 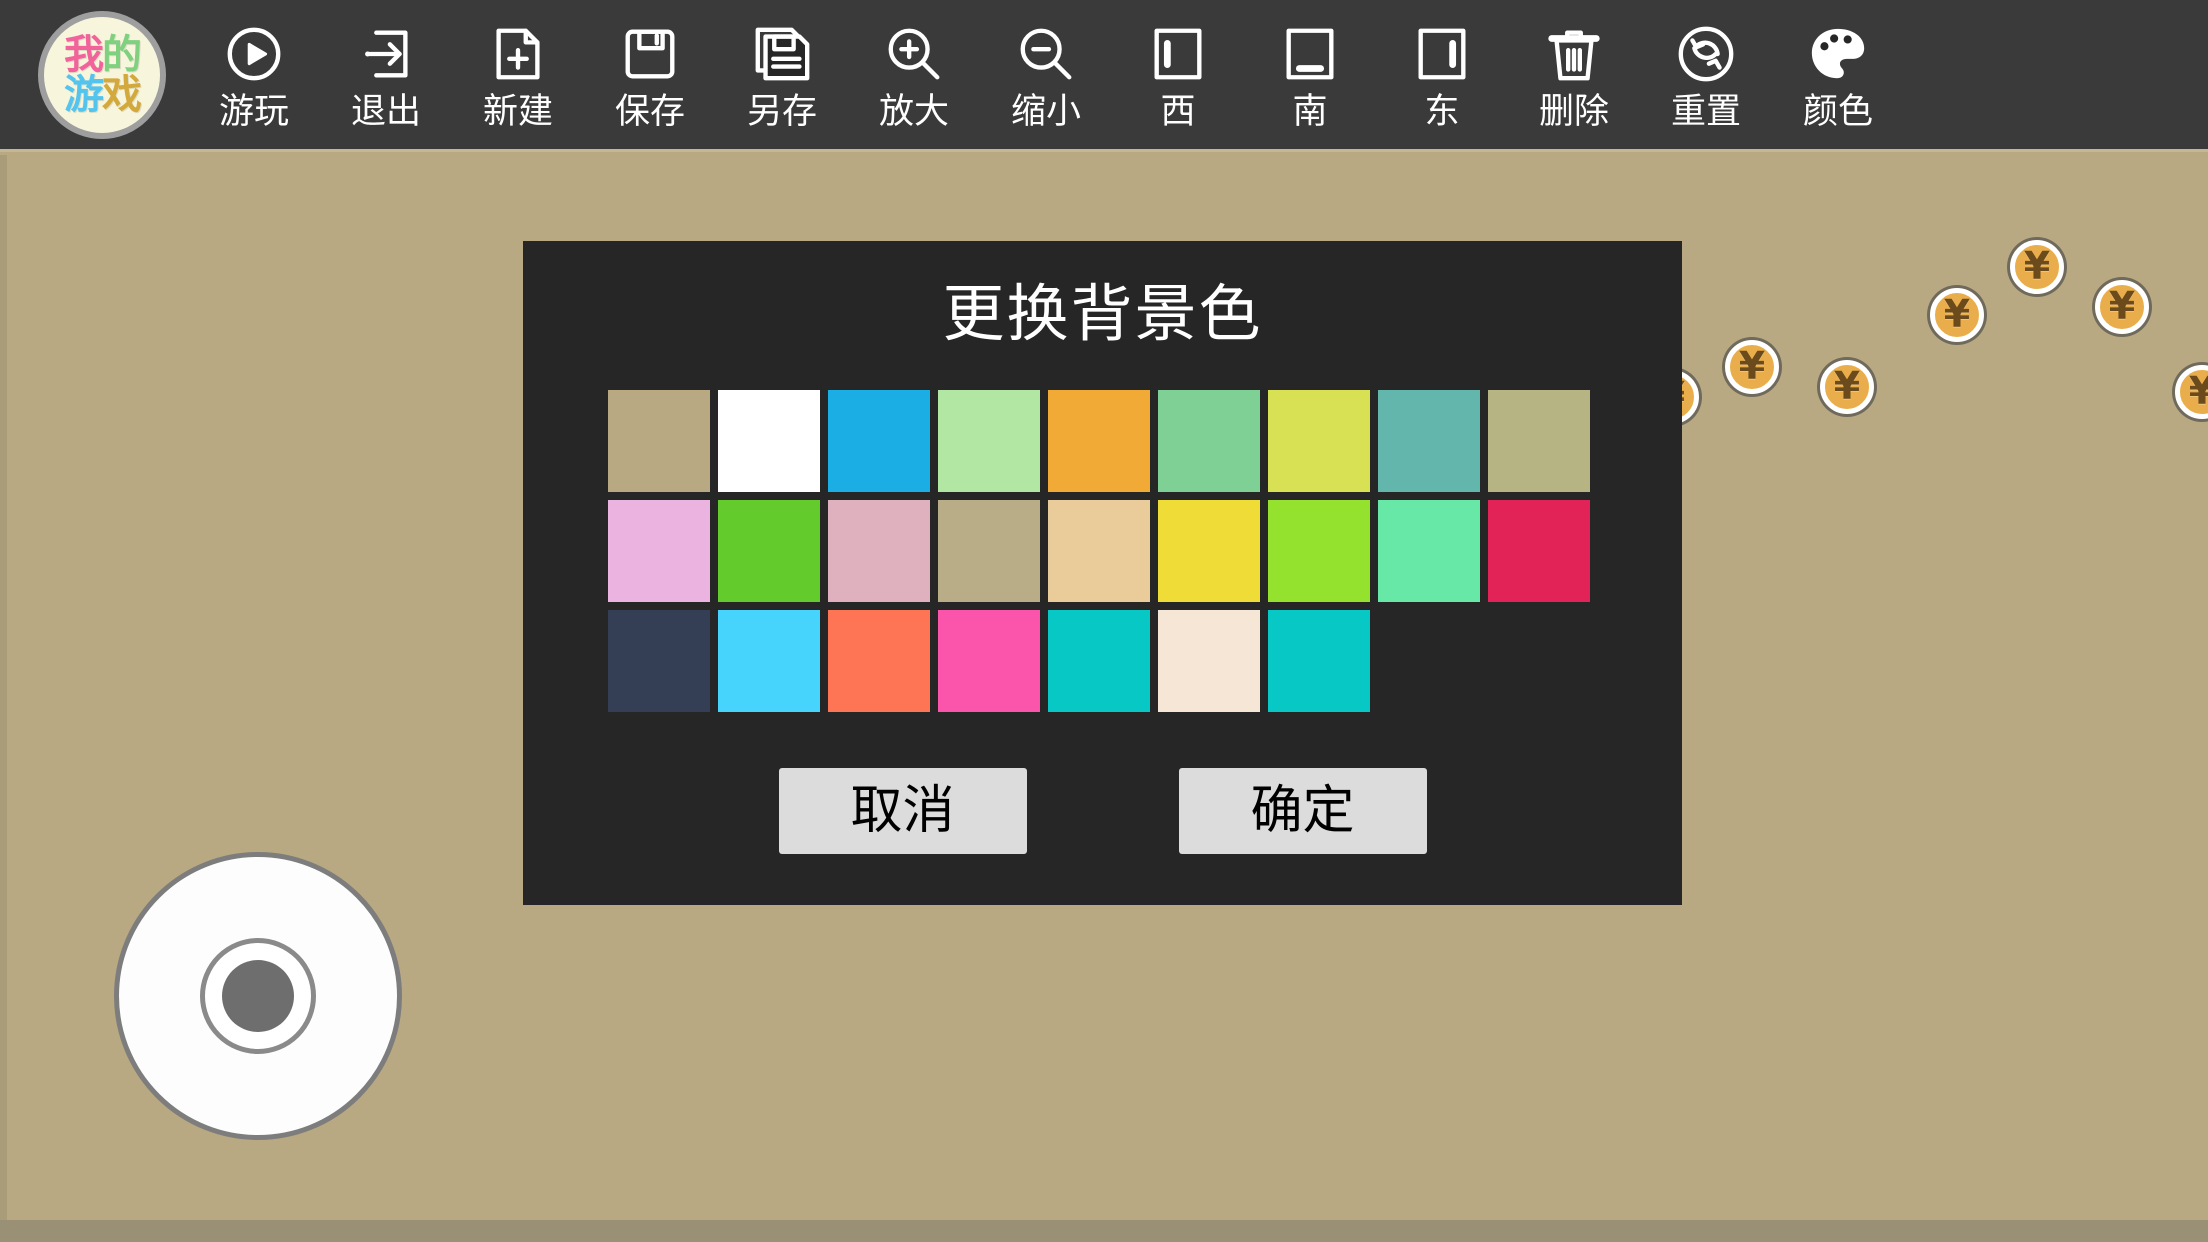 What do you see at coordinates (1837, 112) in the screenshot?
I see `toolbar-button-label: 颜色` at bounding box center [1837, 112].